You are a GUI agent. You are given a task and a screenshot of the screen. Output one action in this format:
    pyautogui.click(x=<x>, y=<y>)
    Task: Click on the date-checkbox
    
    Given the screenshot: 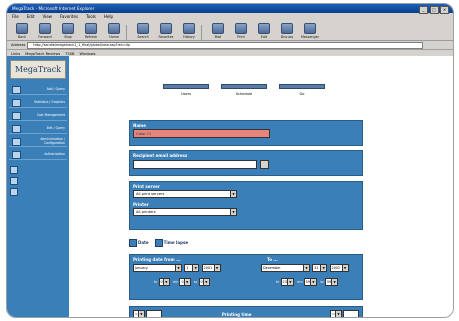 What is the action you would take?
    pyautogui.click(x=133, y=243)
    